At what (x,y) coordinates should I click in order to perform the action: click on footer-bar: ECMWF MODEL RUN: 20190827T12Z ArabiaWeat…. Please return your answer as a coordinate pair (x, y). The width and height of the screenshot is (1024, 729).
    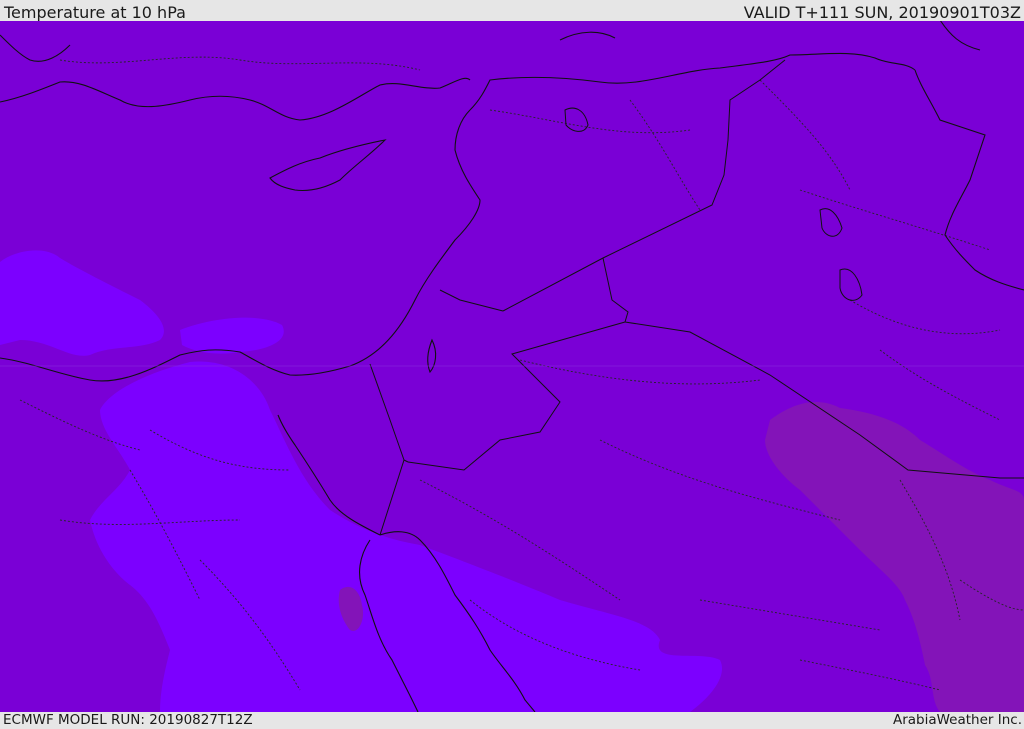
    Looking at the image, I should click on (512, 720).